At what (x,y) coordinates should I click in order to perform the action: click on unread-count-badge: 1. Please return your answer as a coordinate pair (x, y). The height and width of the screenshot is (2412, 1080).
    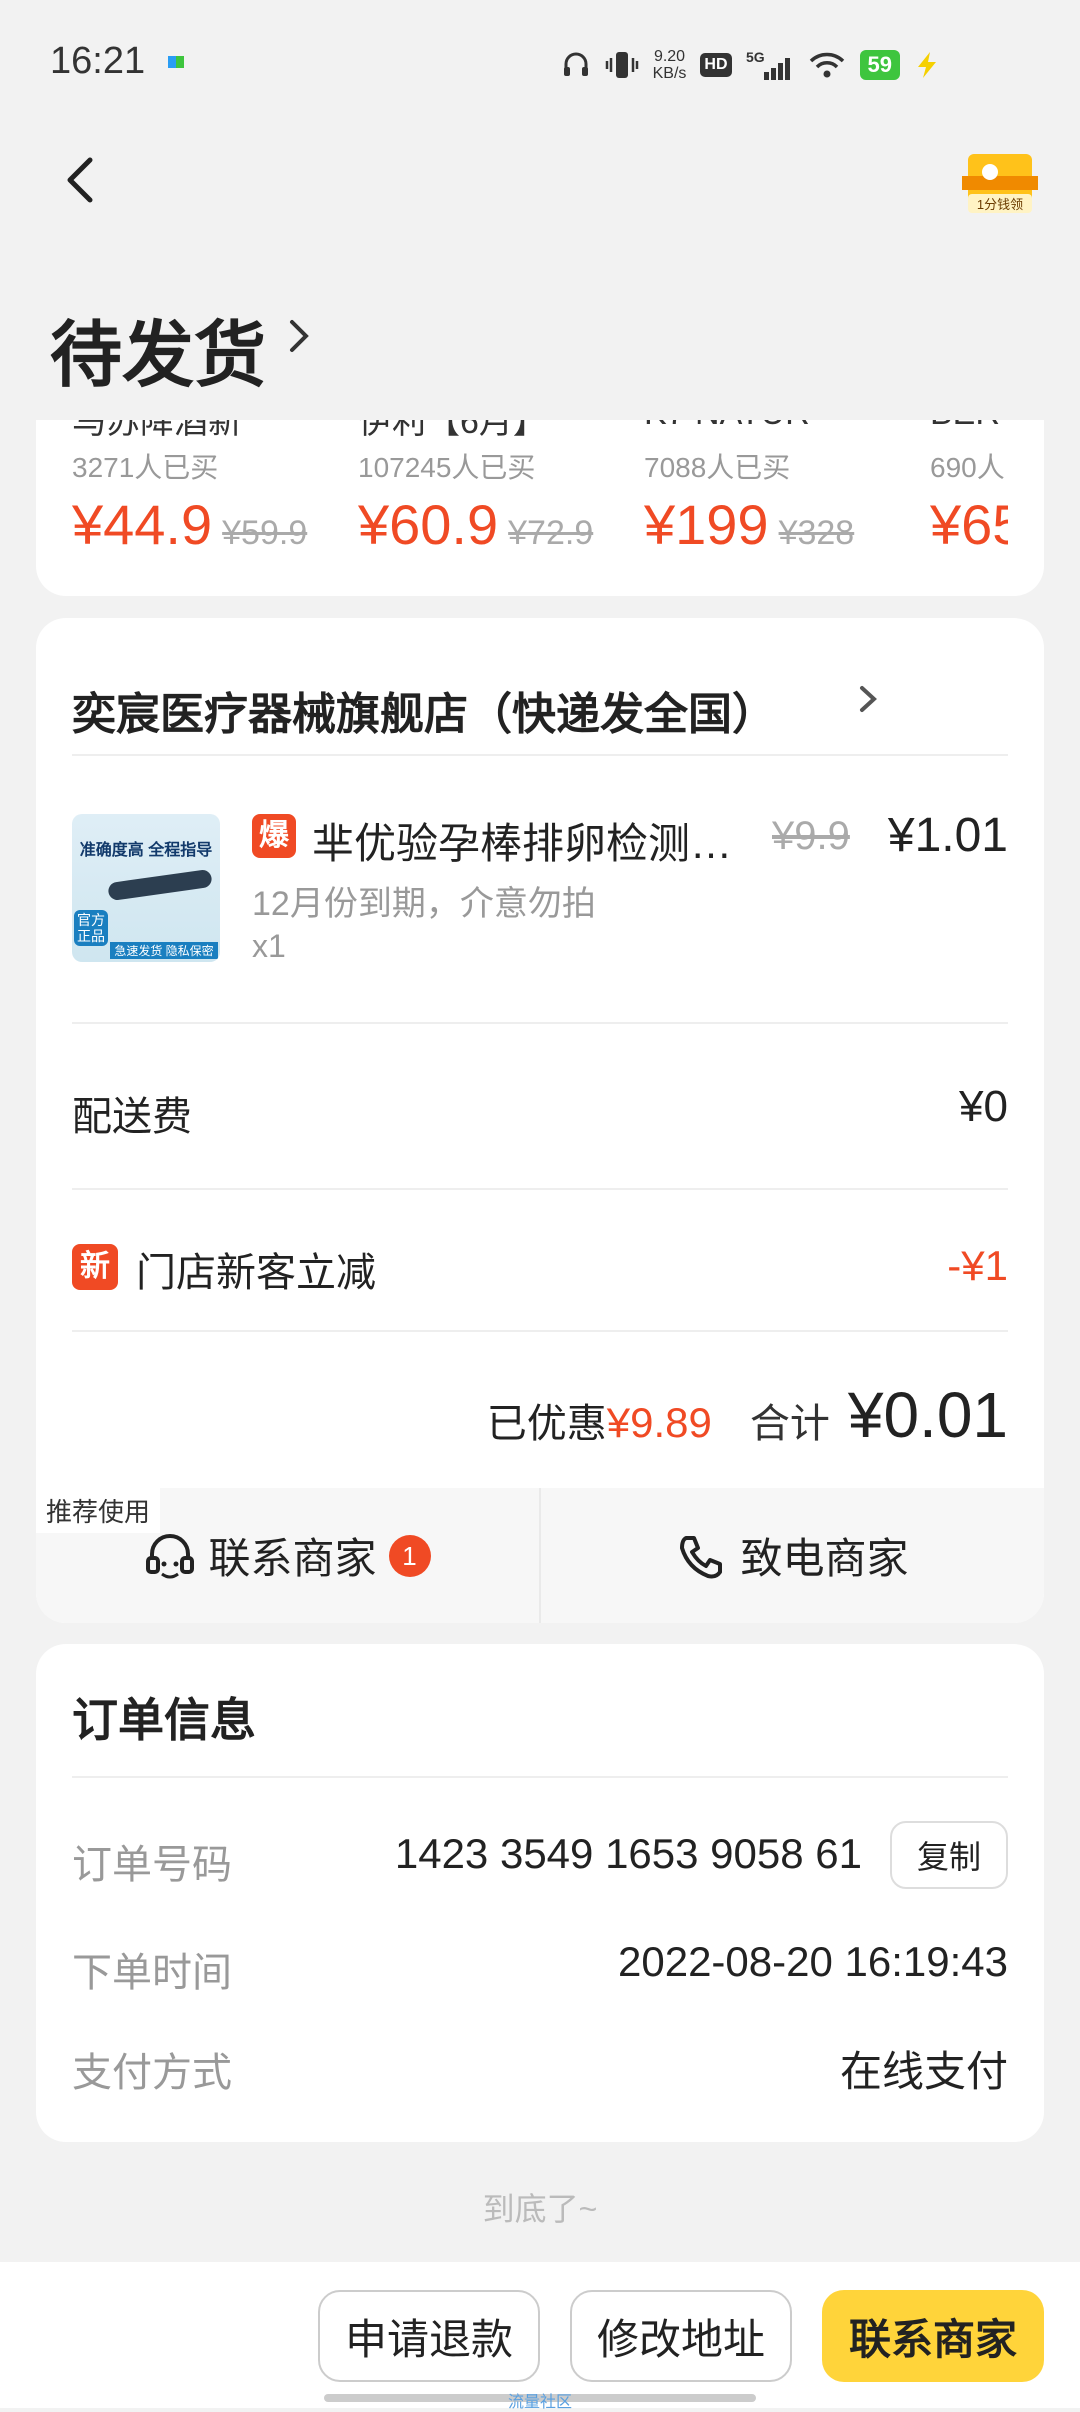
    Looking at the image, I should click on (409, 1555).